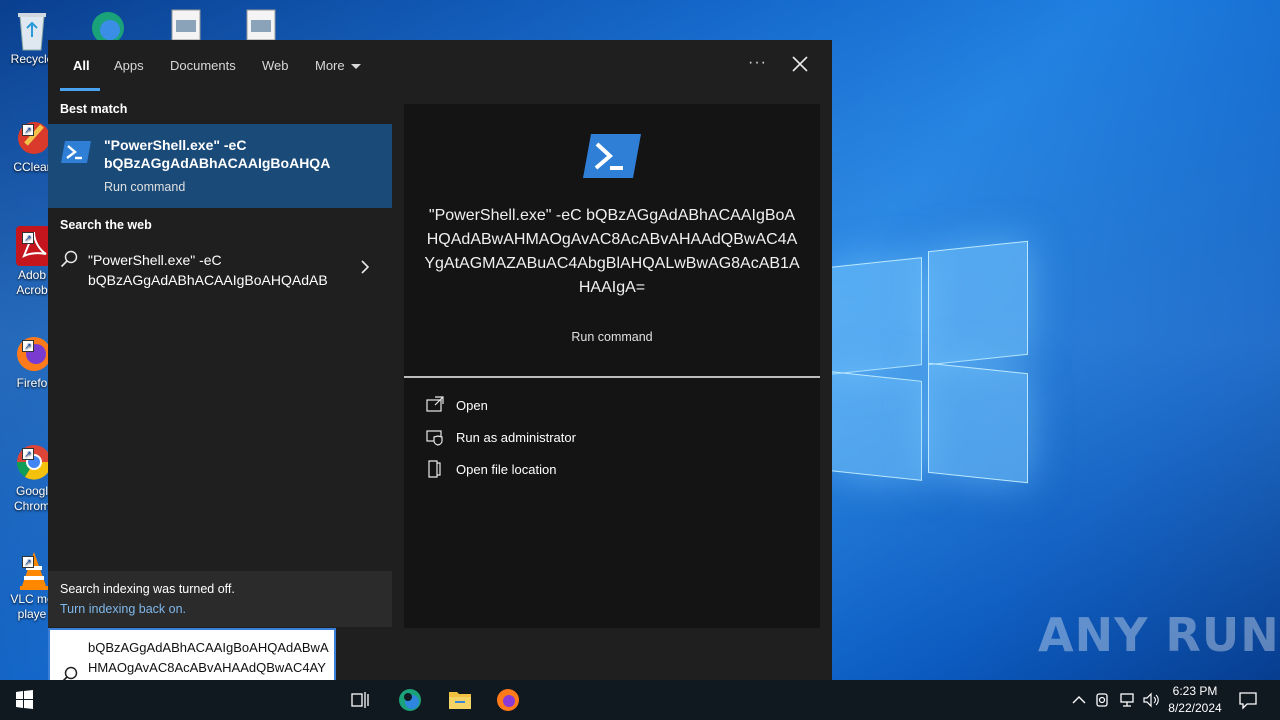 The image size is (1280, 720). I want to click on chrome-icon: ↗, so click(32, 460).